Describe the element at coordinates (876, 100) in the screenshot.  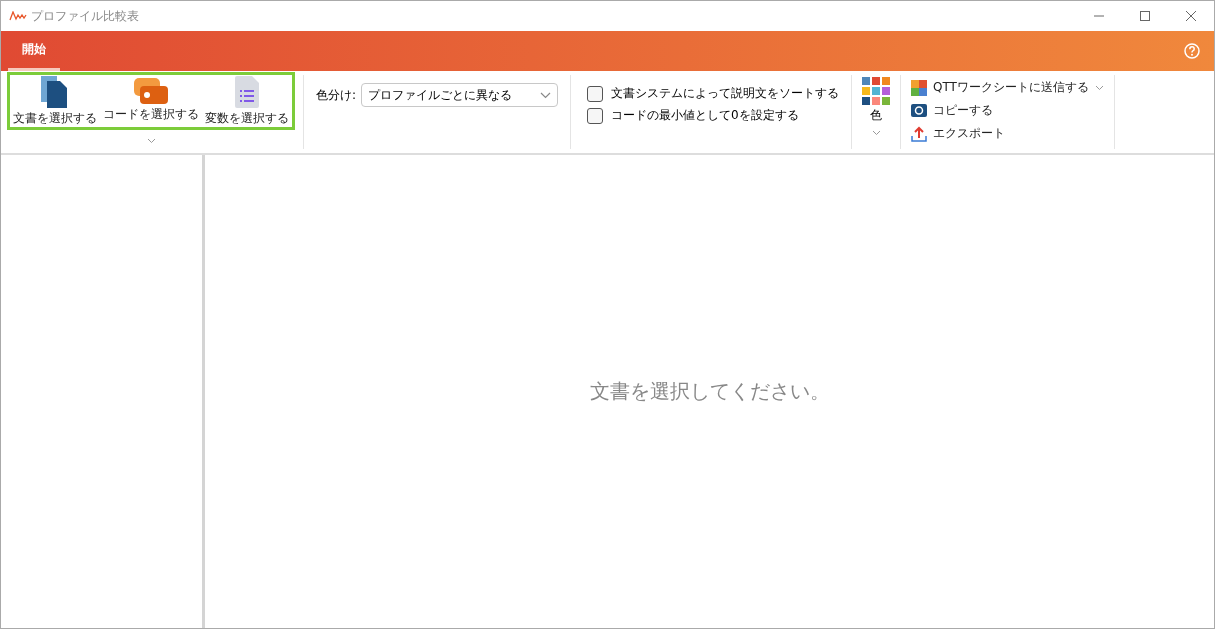
I see `color-button: 色` at that location.